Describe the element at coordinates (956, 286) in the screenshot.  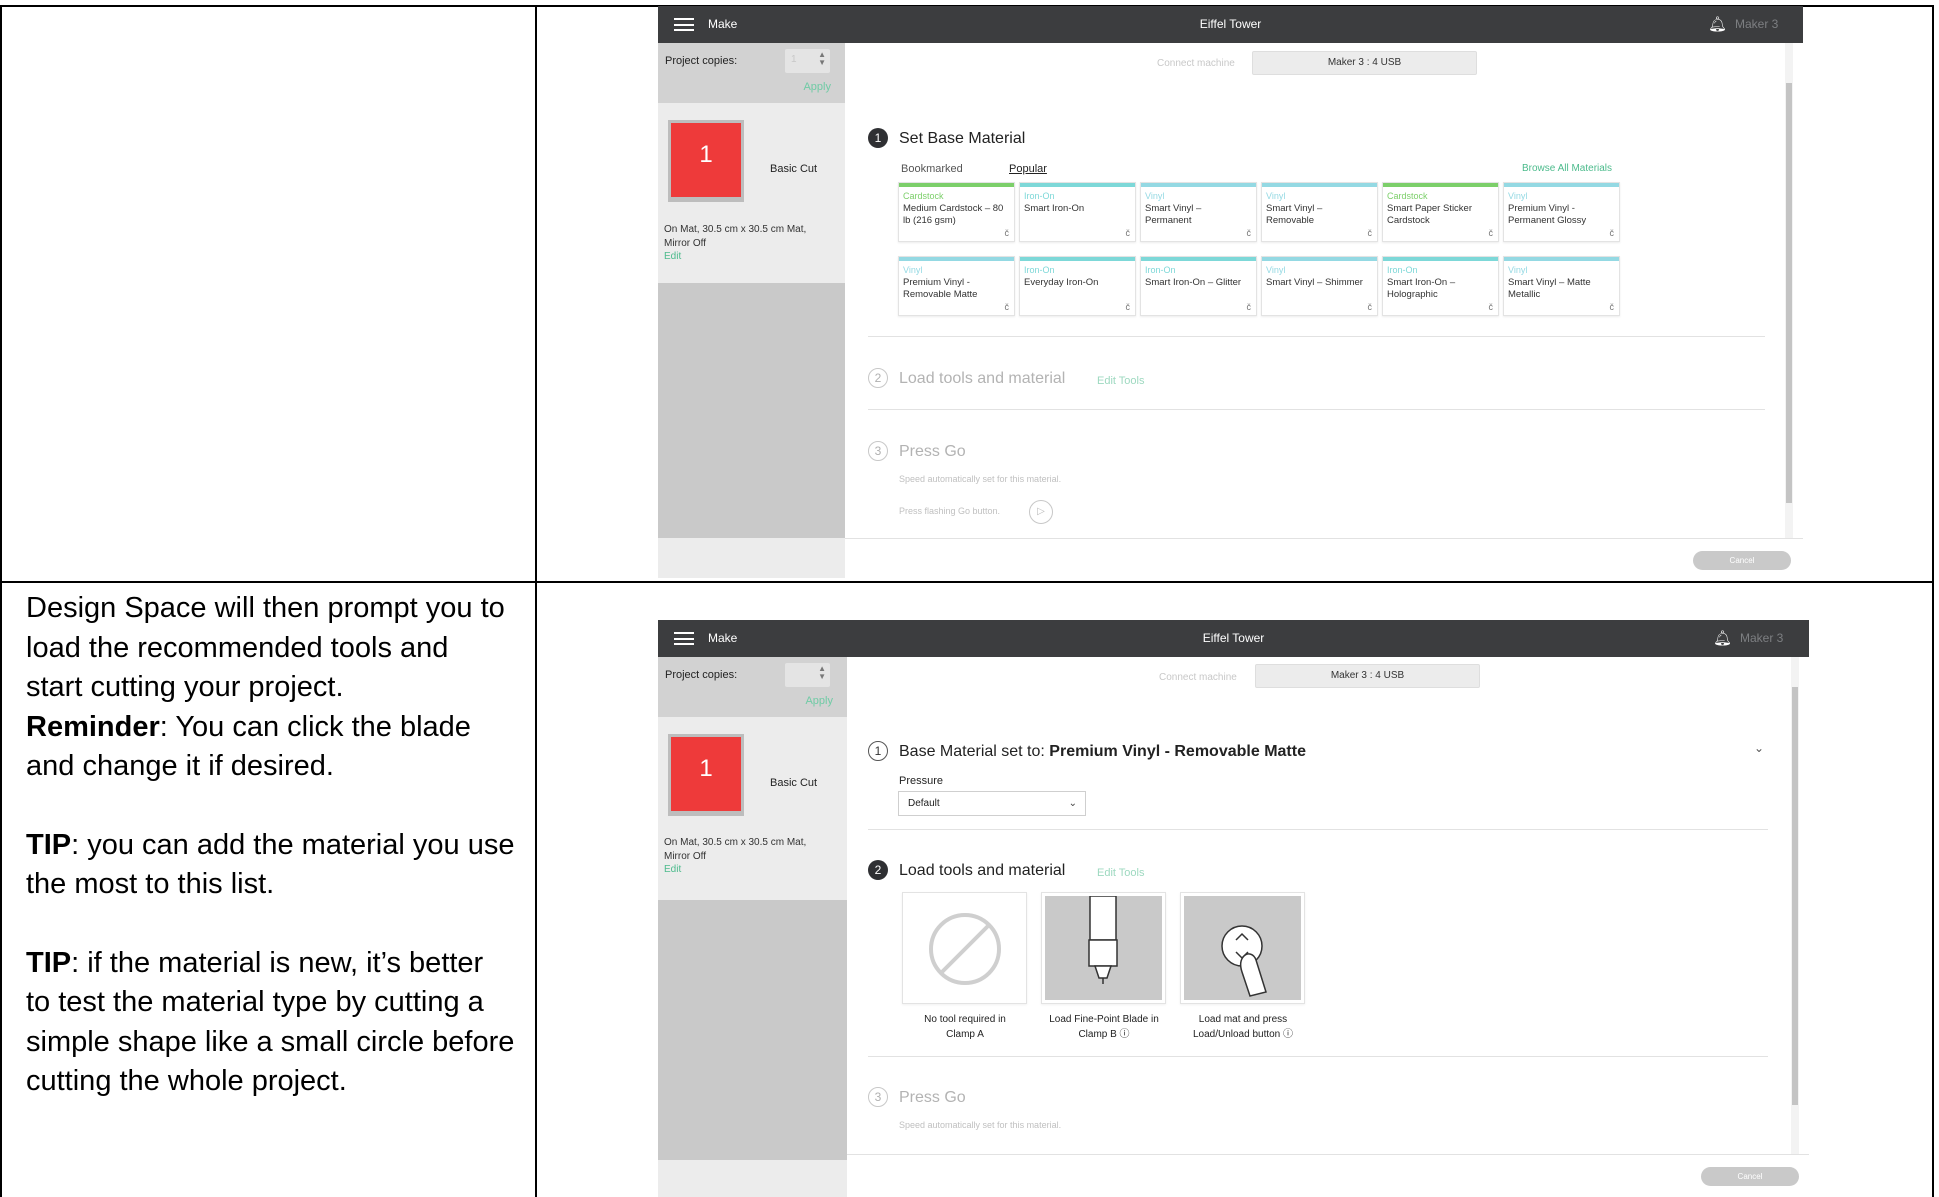
I see `material-card: Vinyl Premium Vinyl - Removable Matte č` at that location.